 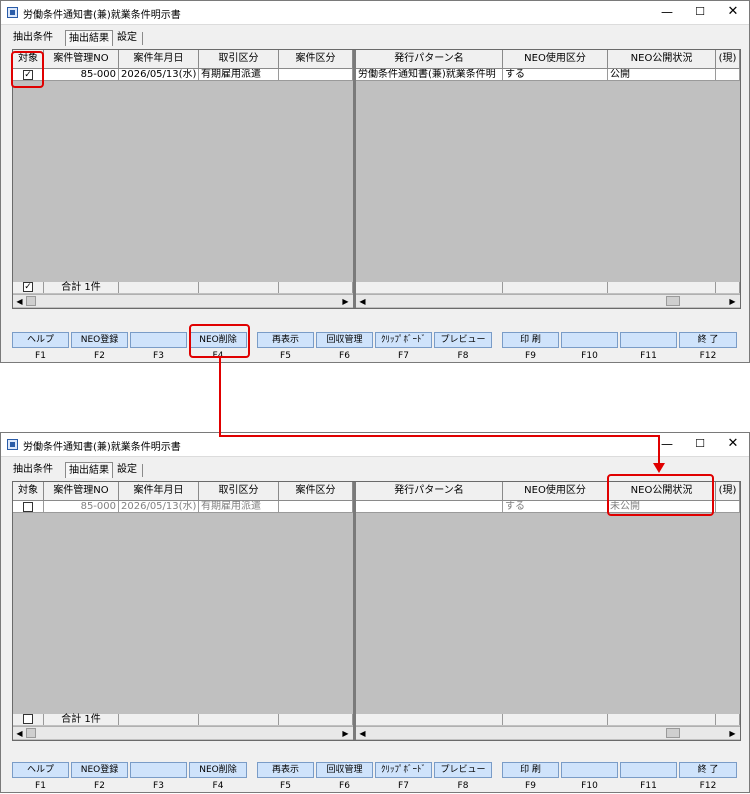 What do you see at coordinates (81, 287) in the screenshot?
I see `footer-total: 合計 1件` at bounding box center [81, 287].